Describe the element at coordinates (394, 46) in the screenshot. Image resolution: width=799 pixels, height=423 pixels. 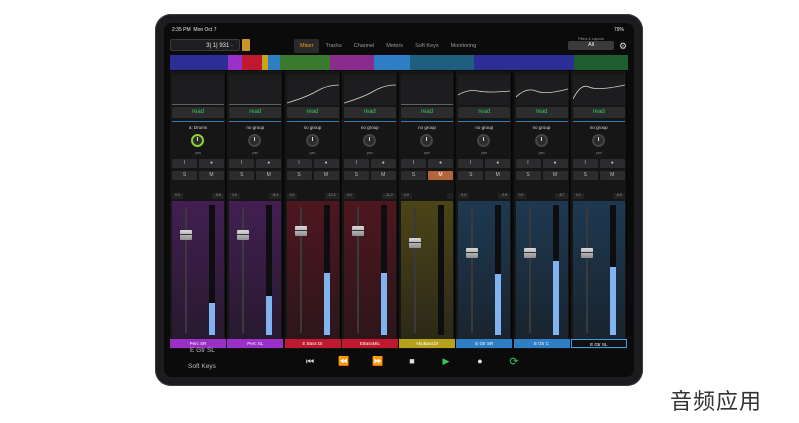
I see `tab-meters: Meters` at that location.